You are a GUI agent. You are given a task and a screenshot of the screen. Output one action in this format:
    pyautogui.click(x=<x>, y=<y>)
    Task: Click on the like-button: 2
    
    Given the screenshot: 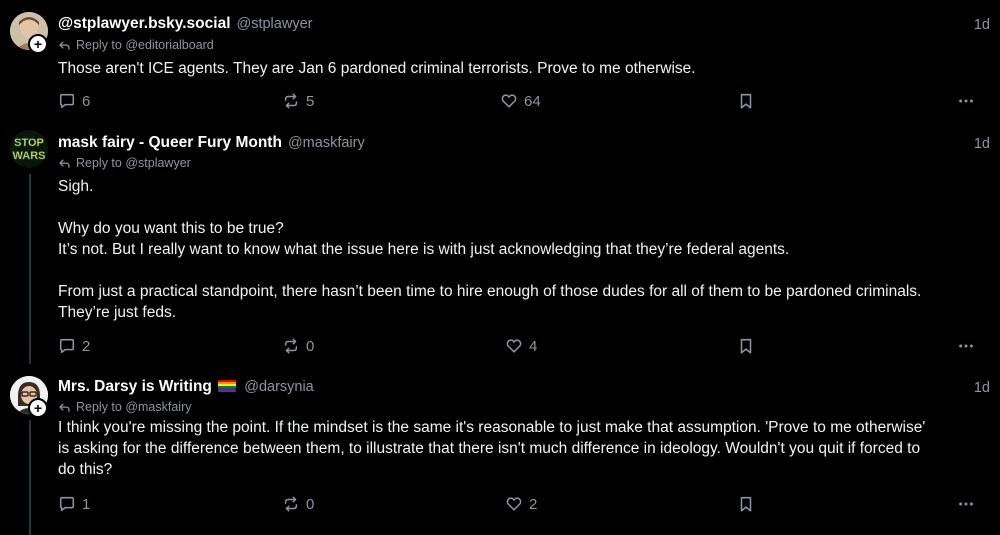 What is the action you would take?
    pyautogui.click(x=521, y=504)
    